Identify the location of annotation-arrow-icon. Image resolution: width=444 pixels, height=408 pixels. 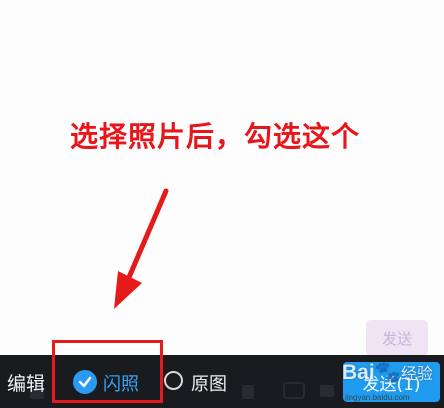
(141, 248).